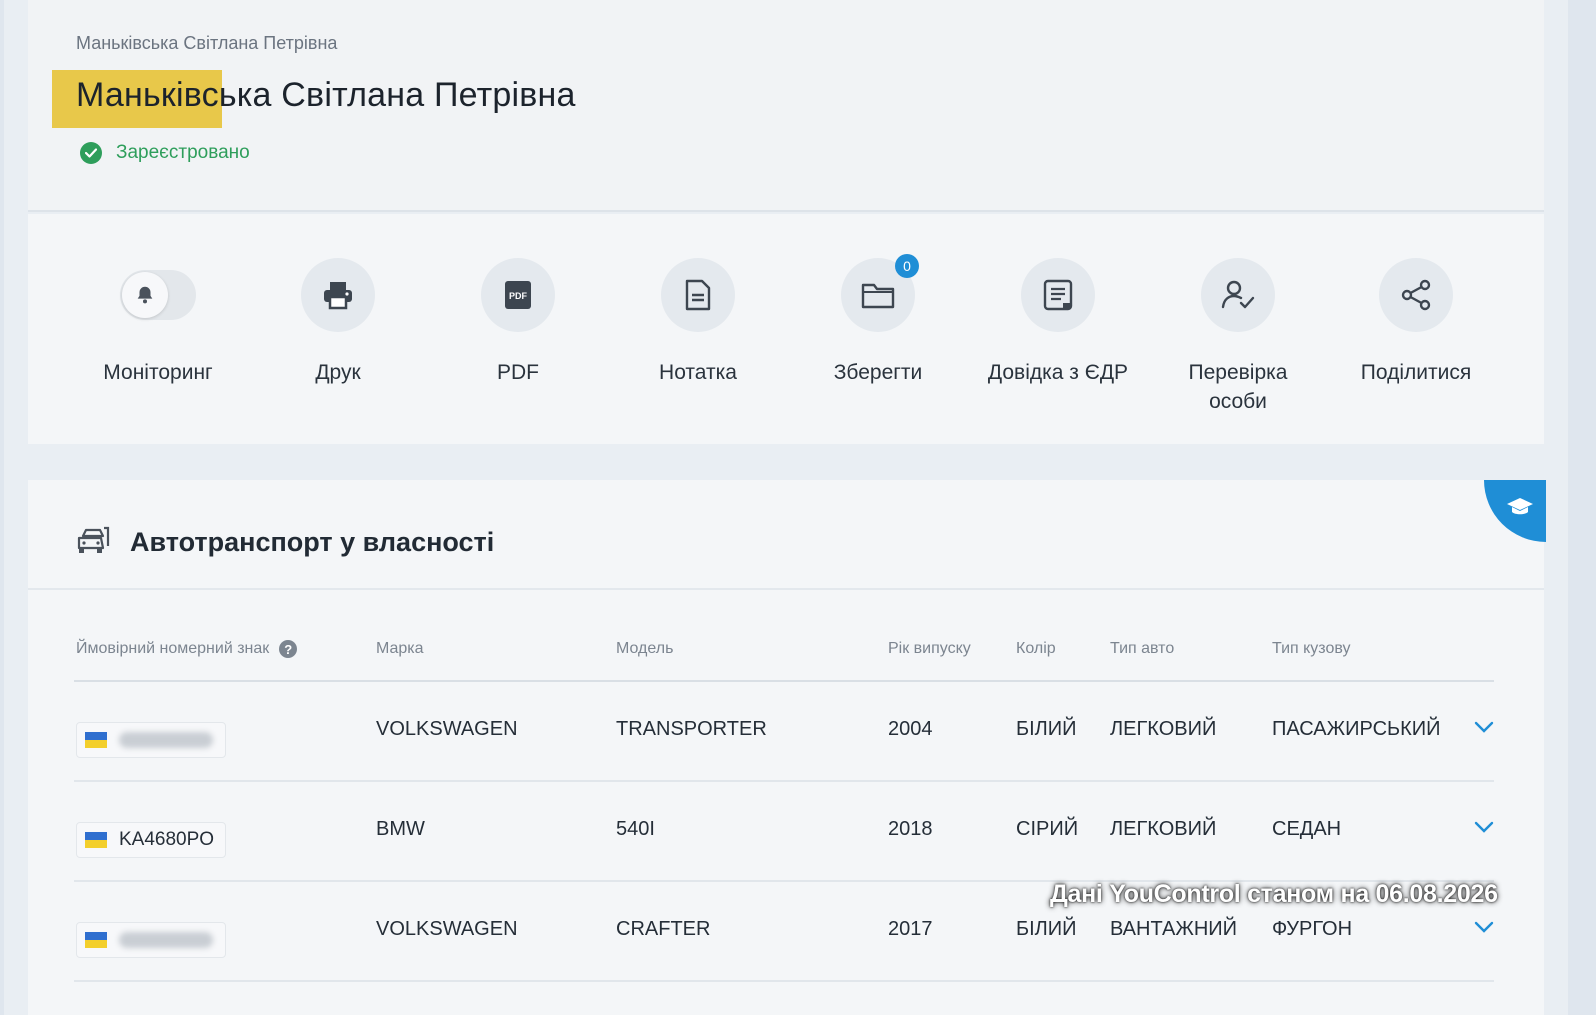 This screenshot has height=1015, width=1596. Describe the element at coordinates (338, 372) in the screenshot. I see `action-label: Друк` at that location.